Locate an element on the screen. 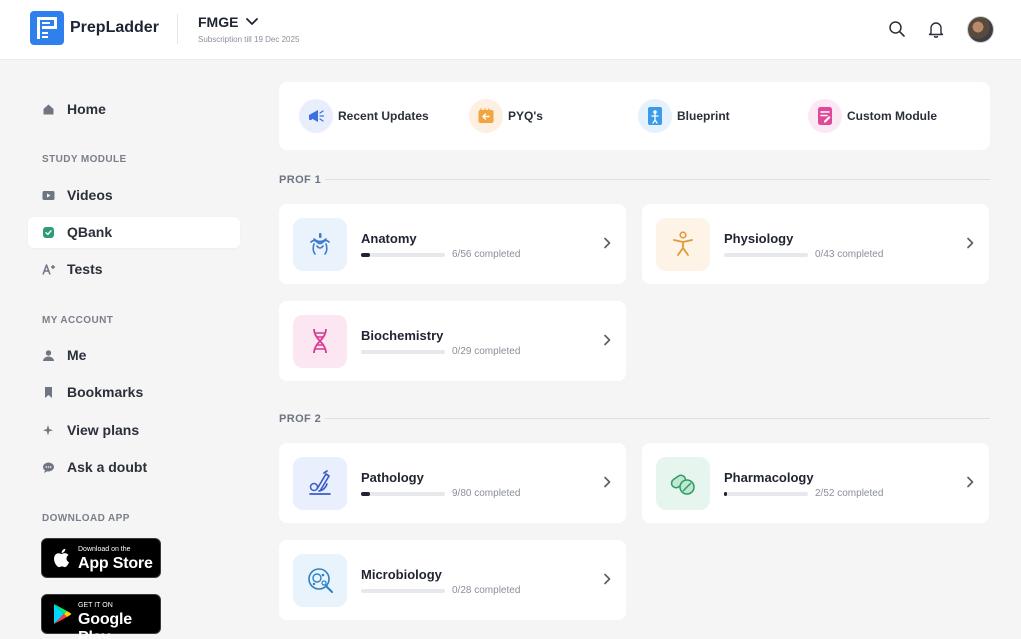  course-selector: FMGE is located at coordinates (218, 22).